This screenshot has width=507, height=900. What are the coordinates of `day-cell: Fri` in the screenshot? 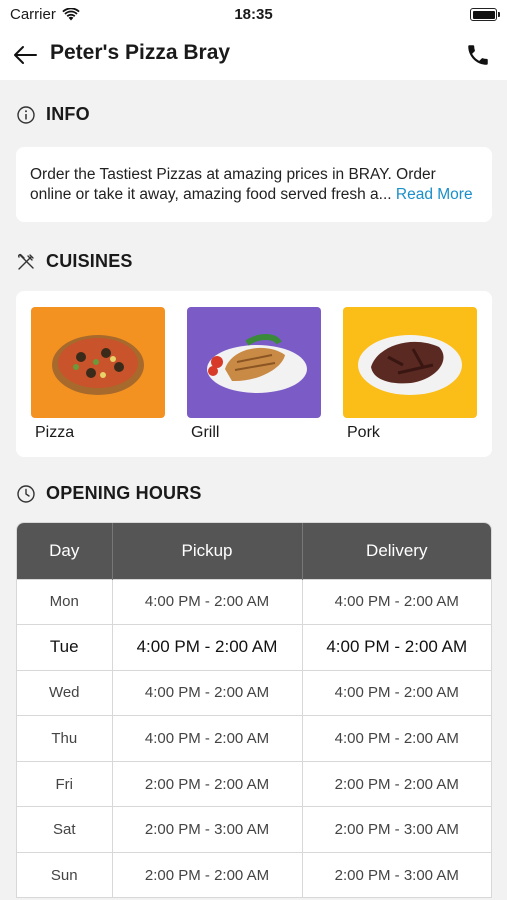 It's located at (65, 783).